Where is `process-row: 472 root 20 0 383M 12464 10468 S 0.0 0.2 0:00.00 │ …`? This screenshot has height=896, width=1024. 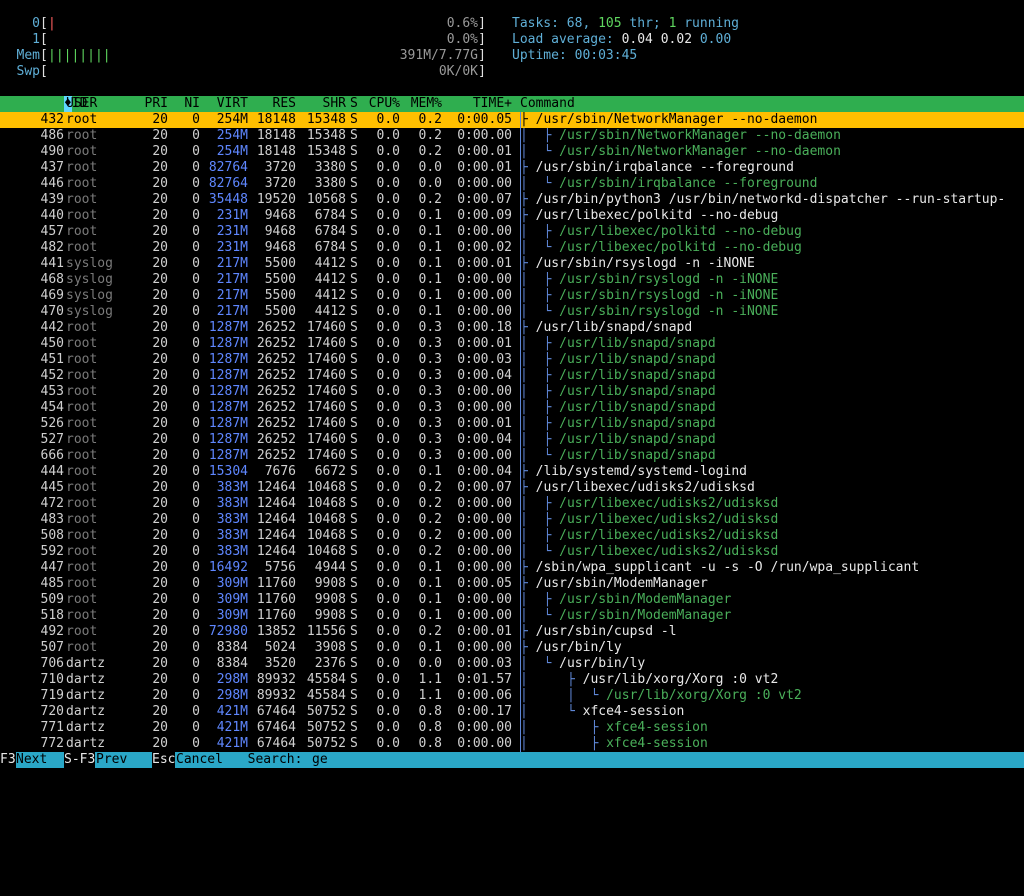 process-row: 472 root 20 0 383M 12464 10468 S 0.0 0.2 0:00.00 │ … is located at coordinates (512, 504).